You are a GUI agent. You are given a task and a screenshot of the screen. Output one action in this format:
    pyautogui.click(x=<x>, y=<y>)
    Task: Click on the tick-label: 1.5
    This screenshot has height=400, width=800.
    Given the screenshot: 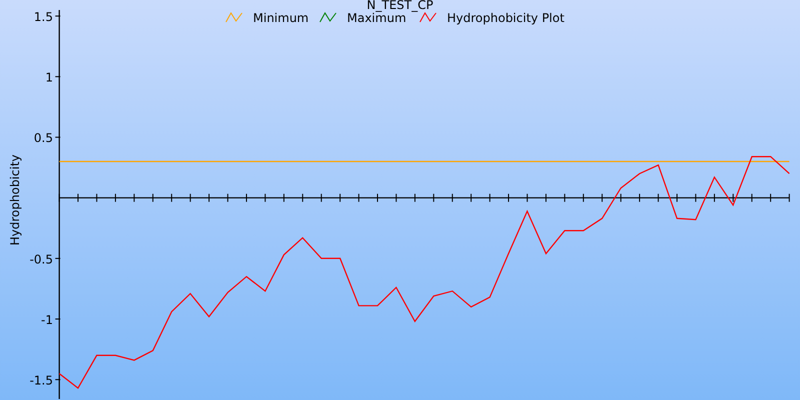 What is the action you would take?
    pyautogui.click(x=43, y=17)
    